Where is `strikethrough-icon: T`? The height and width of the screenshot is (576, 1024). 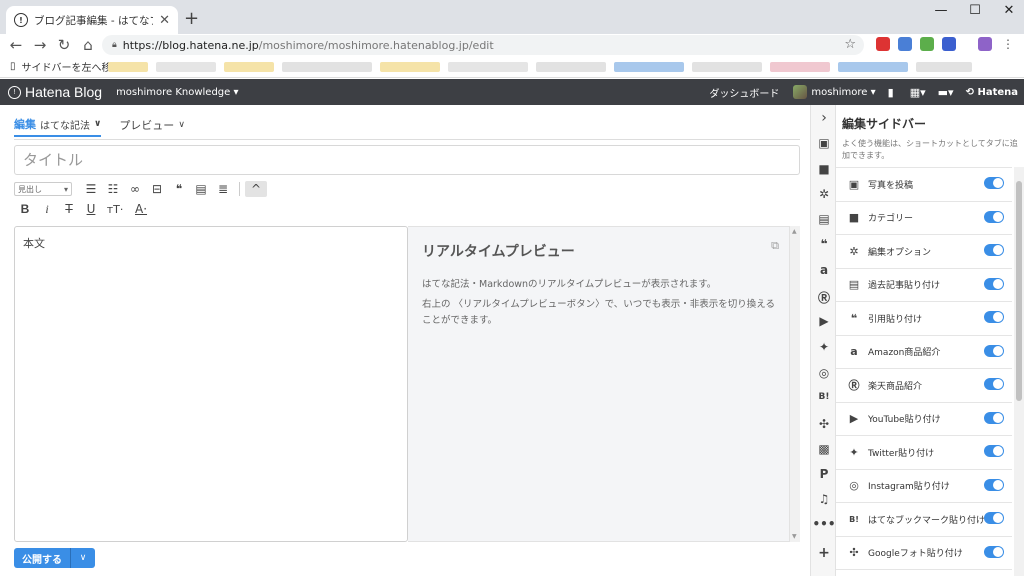 strikethrough-icon: T is located at coordinates (69, 209).